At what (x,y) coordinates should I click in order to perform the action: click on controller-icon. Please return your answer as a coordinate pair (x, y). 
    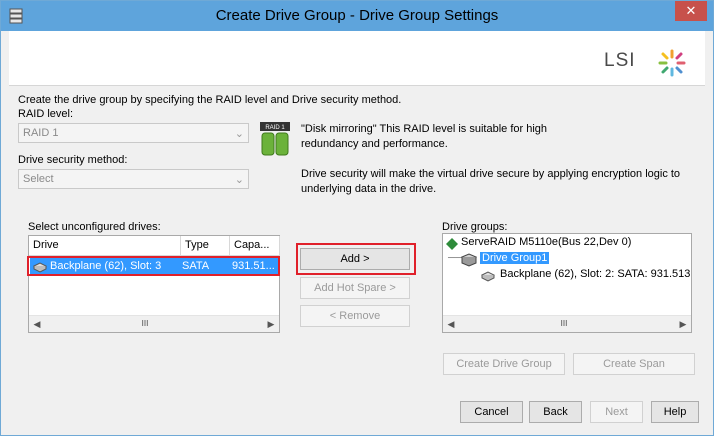
    Looking at the image, I should click on (452, 244).